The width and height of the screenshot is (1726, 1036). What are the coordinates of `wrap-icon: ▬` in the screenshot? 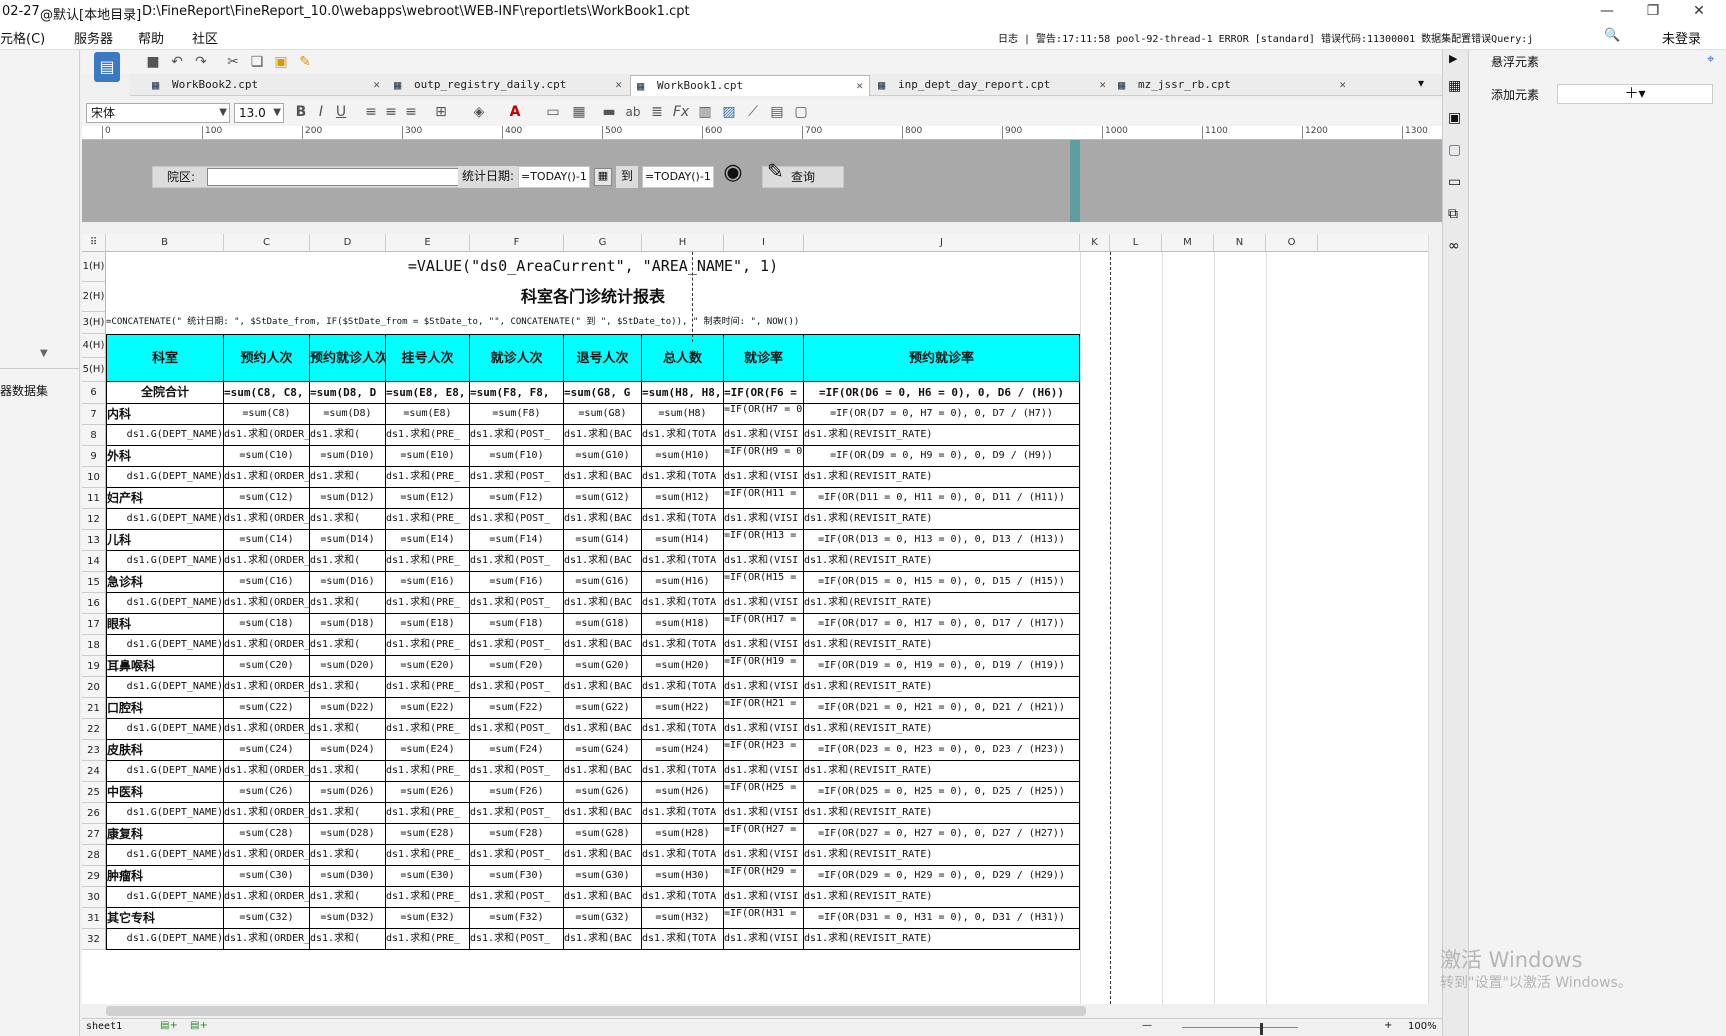 It's located at (609, 112).